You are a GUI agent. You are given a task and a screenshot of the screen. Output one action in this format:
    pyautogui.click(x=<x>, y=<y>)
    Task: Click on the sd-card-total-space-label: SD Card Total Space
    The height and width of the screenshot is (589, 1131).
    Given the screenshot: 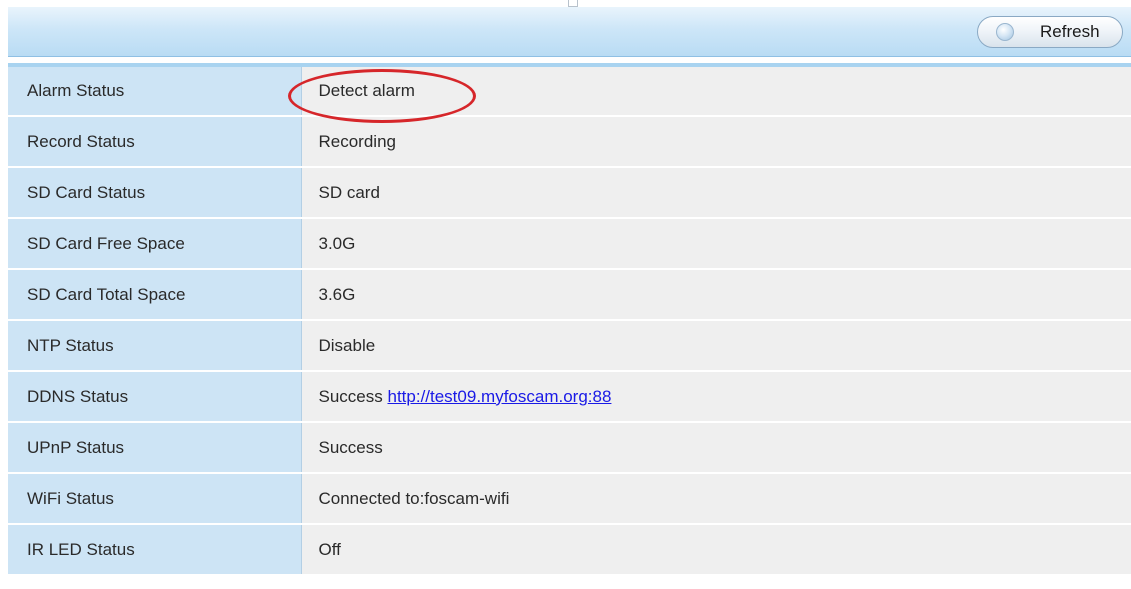 What is the action you would take?
    pyautogui.click(x=155, y=295)
    